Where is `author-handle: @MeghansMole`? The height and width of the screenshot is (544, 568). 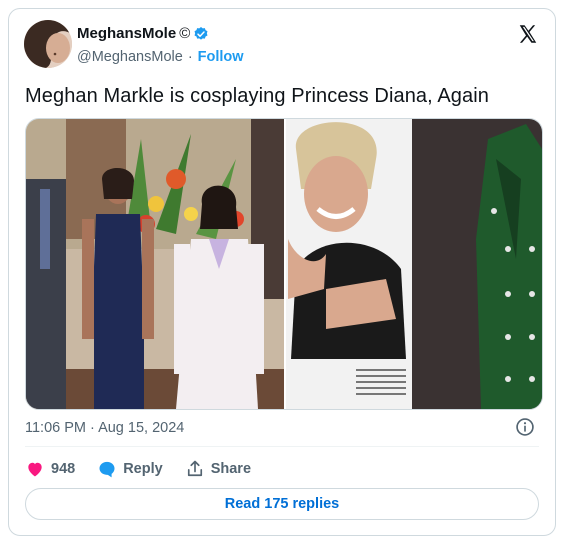
author-handle: @MeghansMole is located at coordinates (130, 57).